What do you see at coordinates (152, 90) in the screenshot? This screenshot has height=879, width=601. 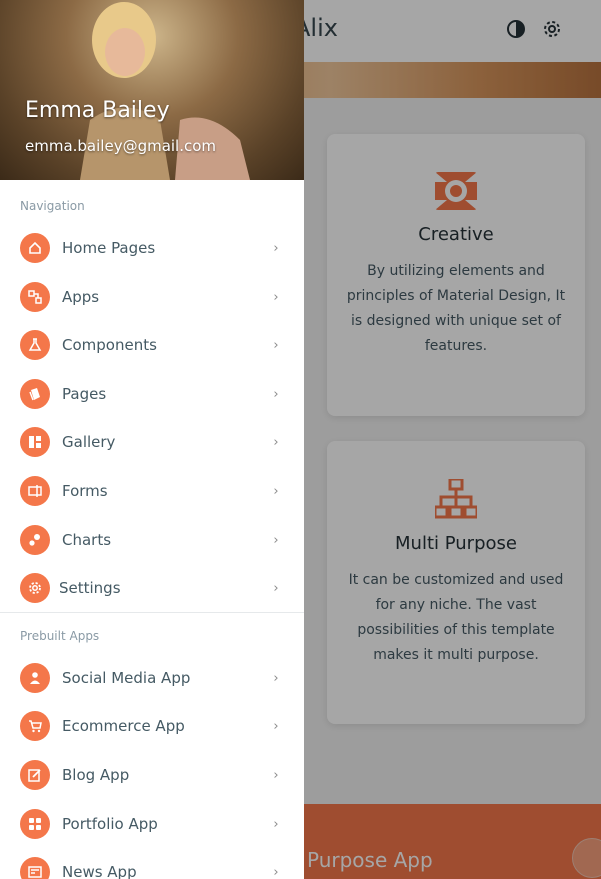 I see `drawer-header: Emma Bailey emma.bailey@gmail.com` at bounding box center [152, 90].